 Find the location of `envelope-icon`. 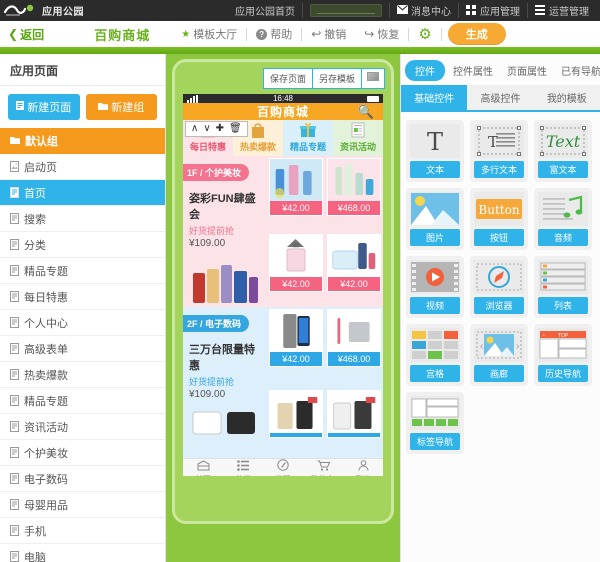

envelope-icon is located at coordinates (402, 10).